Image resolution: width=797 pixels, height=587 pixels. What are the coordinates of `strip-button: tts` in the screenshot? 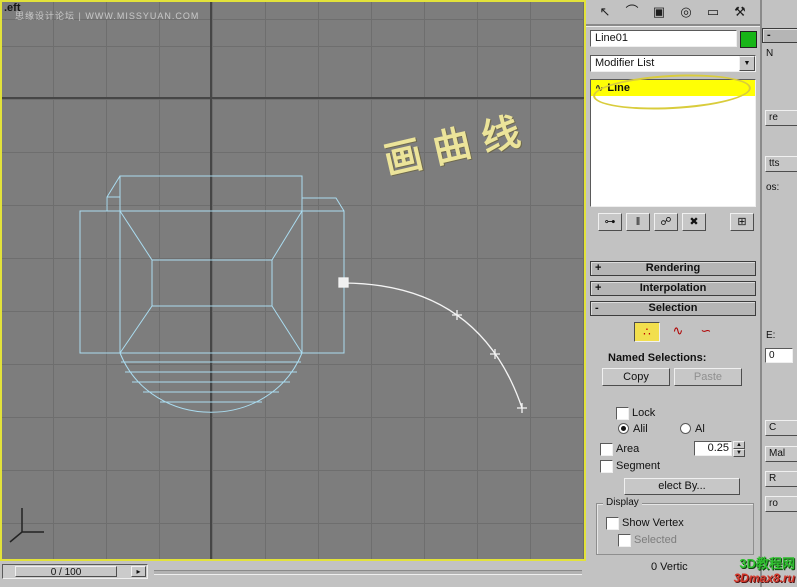 It's located at (781, 164).